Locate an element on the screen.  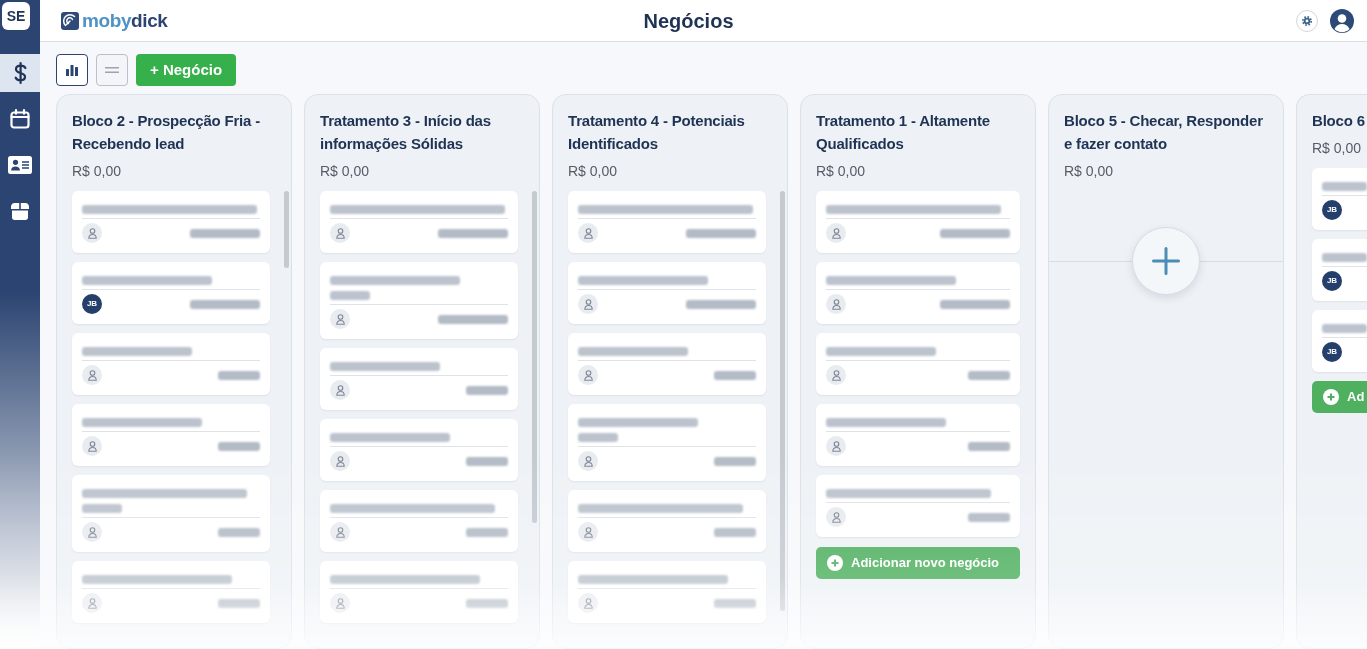
nav-item is located at coordinates (20, 73).